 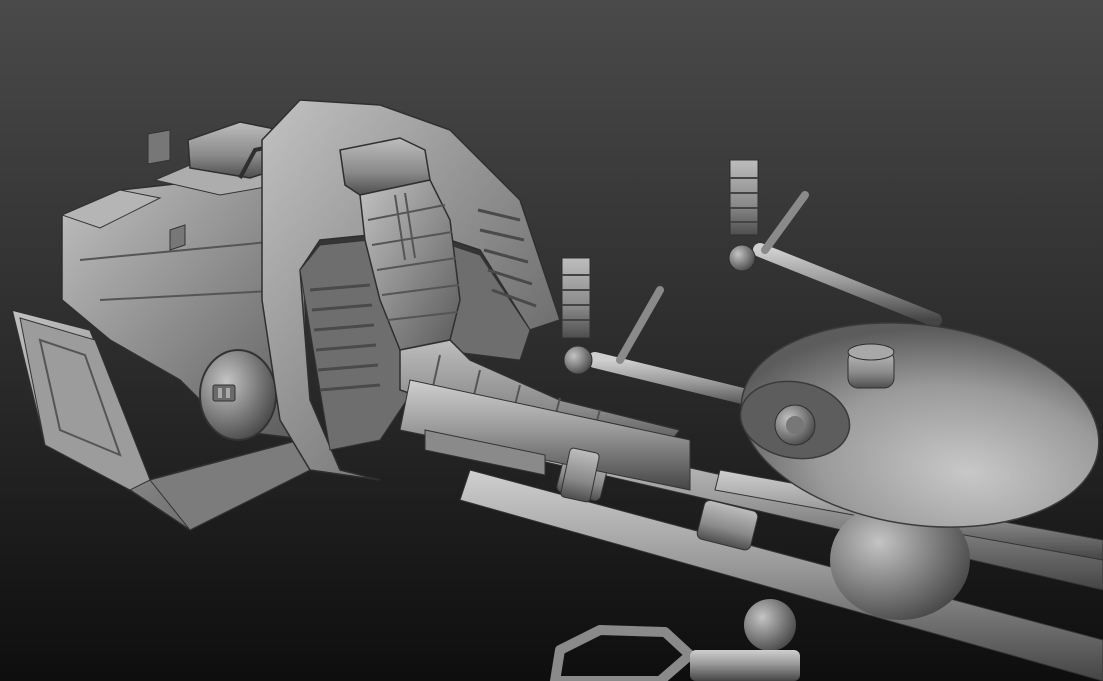 I want to click on left-grip, so click(x=577, y=316).